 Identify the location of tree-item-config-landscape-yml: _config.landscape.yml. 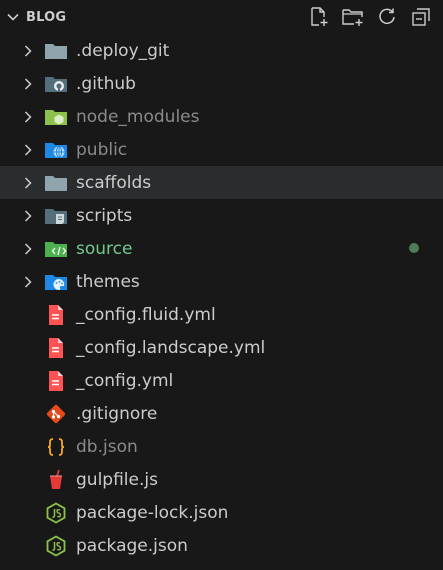
(221, 347).